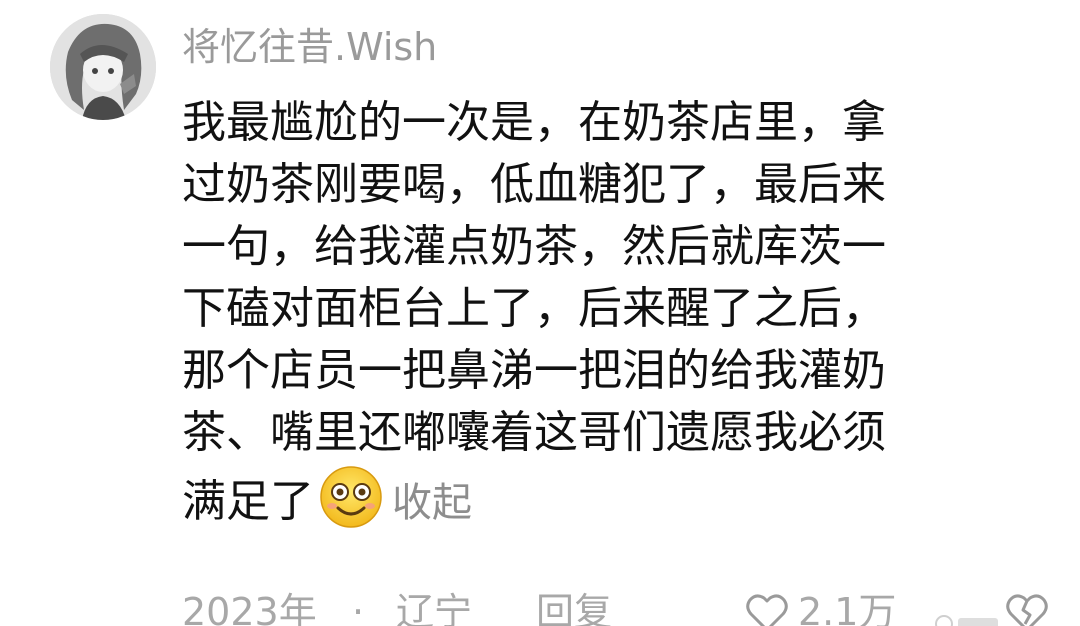 The image size is (1080, 626). Describe the element at coordinates (966, 620) in the screenshot. I see `watermark-icon` at that location.